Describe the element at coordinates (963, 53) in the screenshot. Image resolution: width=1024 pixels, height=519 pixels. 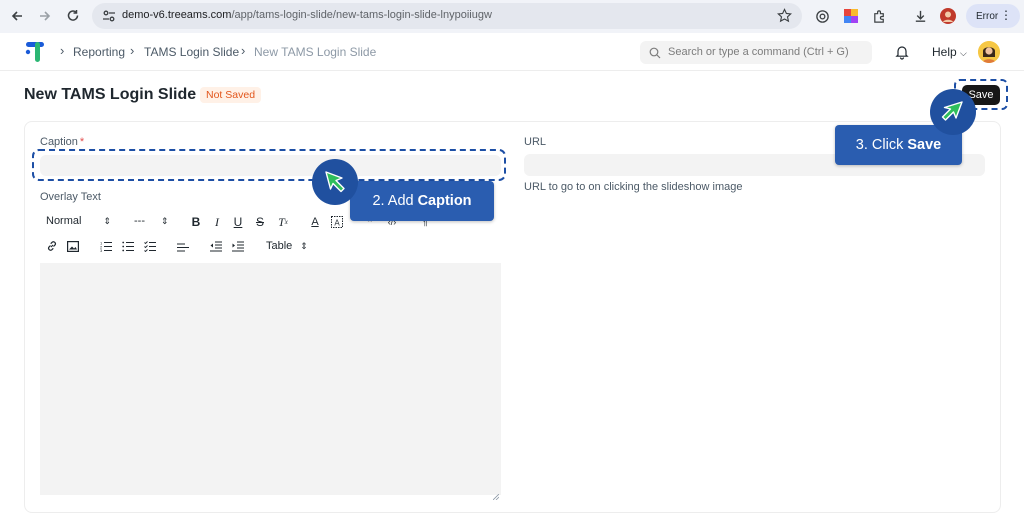
I see `chevron-down-icon: ⌵` at that location.